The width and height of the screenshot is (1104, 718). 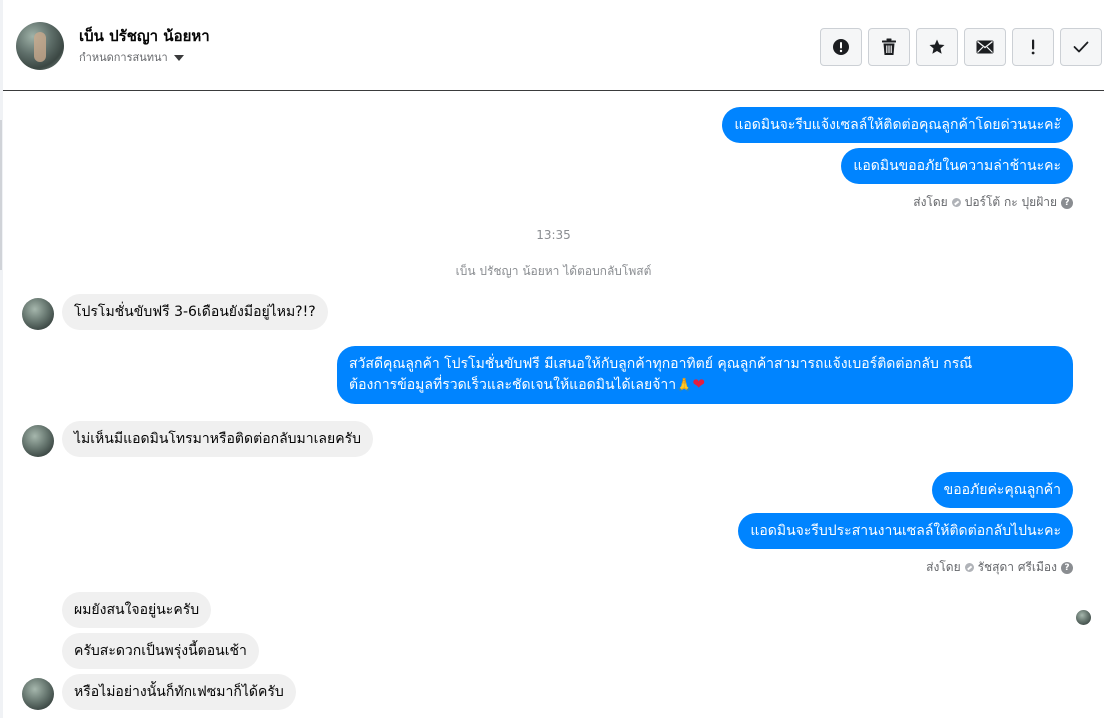 I want to click on outgoing-message: ขออภัยค่ะคุณลูกค้า, so click(x=1002, y=490).